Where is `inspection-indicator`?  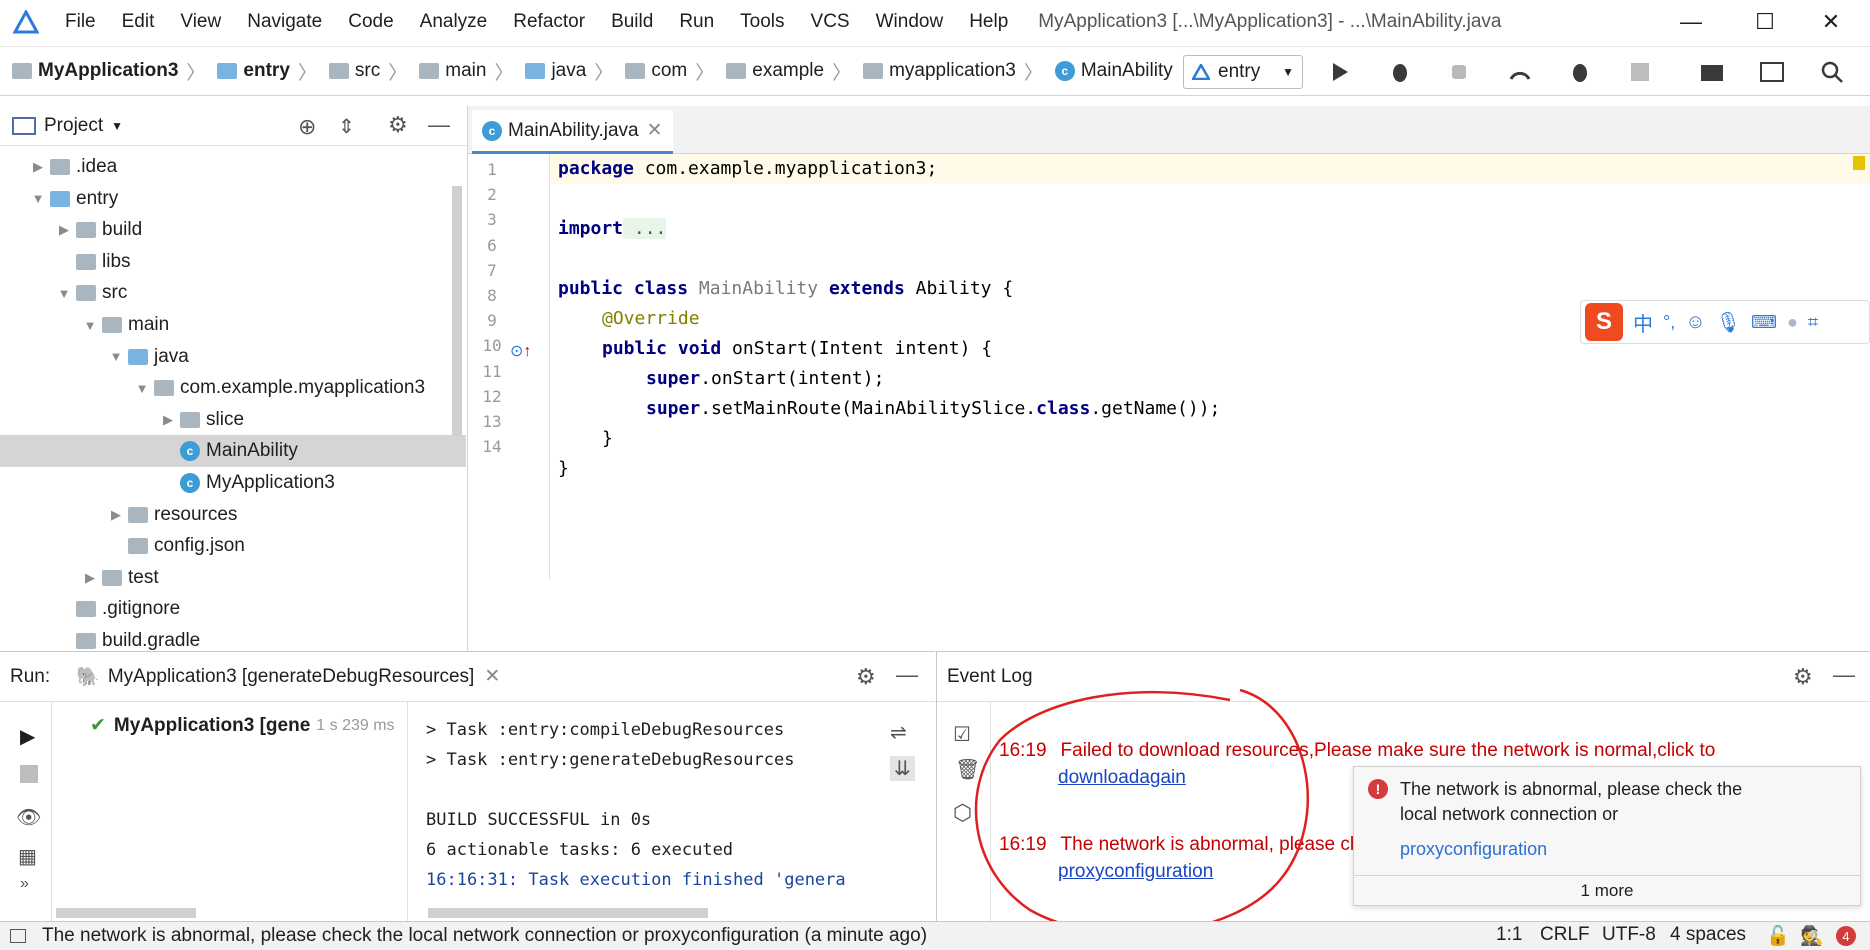
inspection-indicator is located at coordinates (1859, 163).